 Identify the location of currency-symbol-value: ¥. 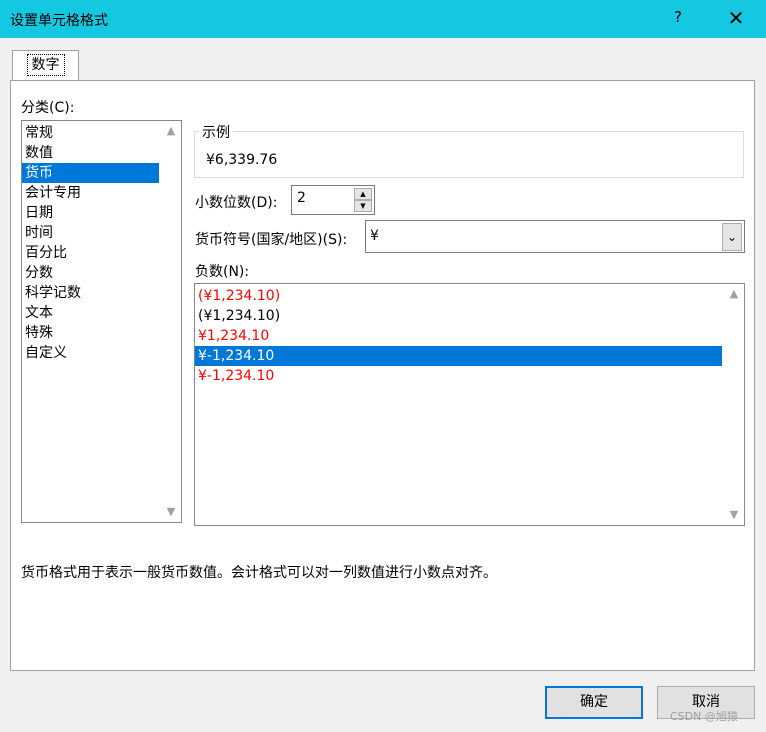
(374, 236).